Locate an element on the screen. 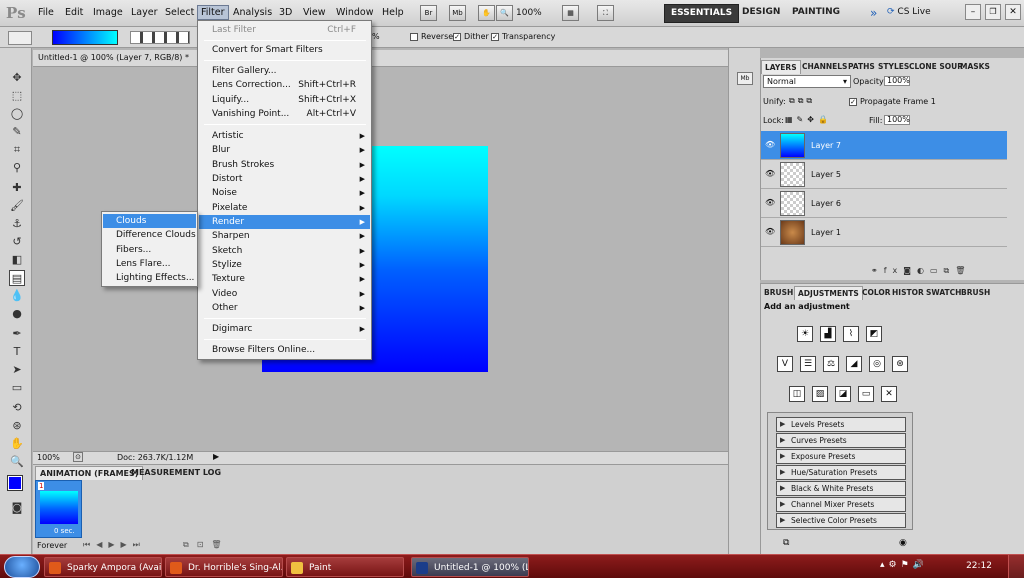  lock-buttons-icon: ▦✎✥🔒 is located at coordinates (808, 119).